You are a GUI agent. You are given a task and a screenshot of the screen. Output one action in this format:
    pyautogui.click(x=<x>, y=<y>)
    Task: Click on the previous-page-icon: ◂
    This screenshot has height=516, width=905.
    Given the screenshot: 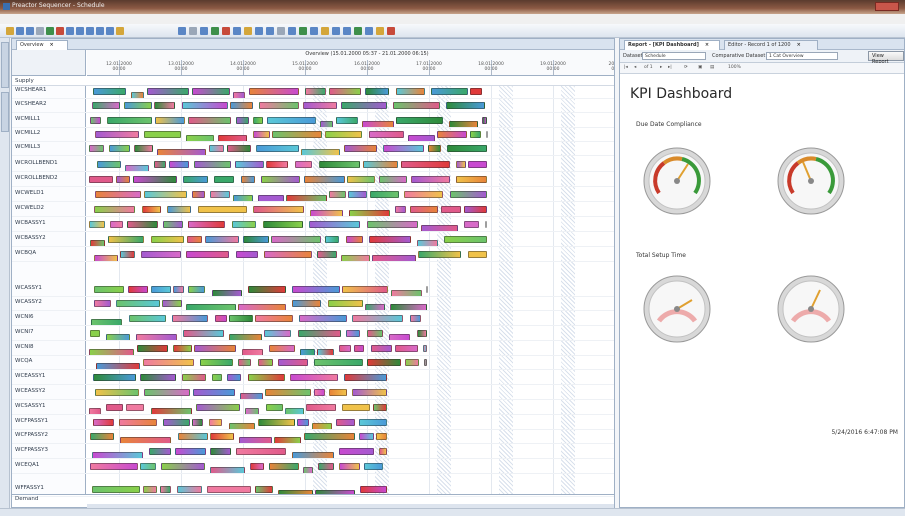 What is the action you would take?
    pyautogui.click(x=635, y=67)
    